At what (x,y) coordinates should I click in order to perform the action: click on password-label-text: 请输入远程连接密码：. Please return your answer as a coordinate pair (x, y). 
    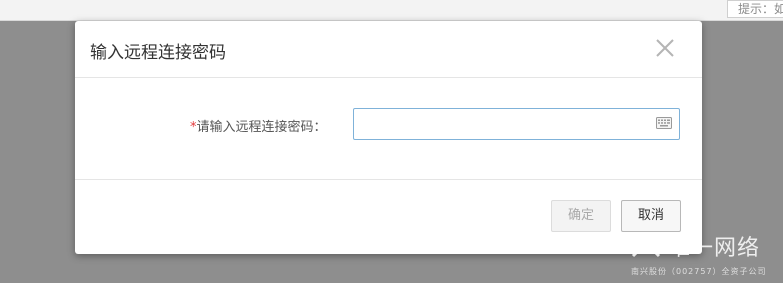
    Looking at the image, I should click on (261, 127).